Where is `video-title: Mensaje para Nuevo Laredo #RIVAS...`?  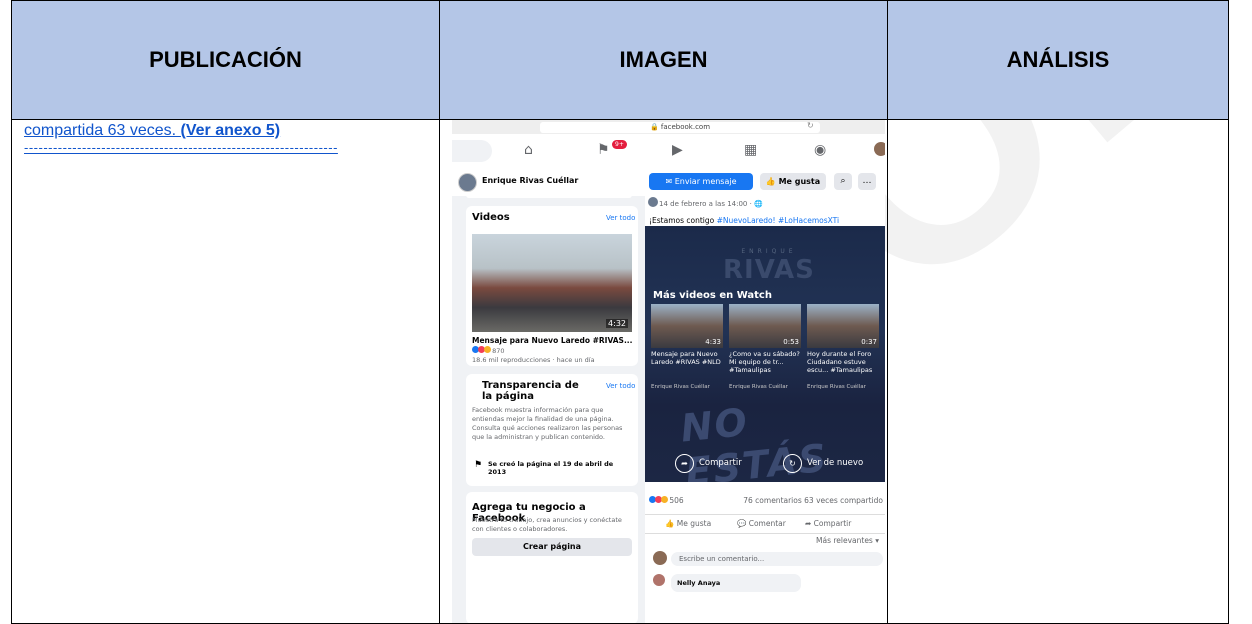
video-title: Mensaje para Nuevo Laredo #RIVAS... is located at coordinates (552, 340).